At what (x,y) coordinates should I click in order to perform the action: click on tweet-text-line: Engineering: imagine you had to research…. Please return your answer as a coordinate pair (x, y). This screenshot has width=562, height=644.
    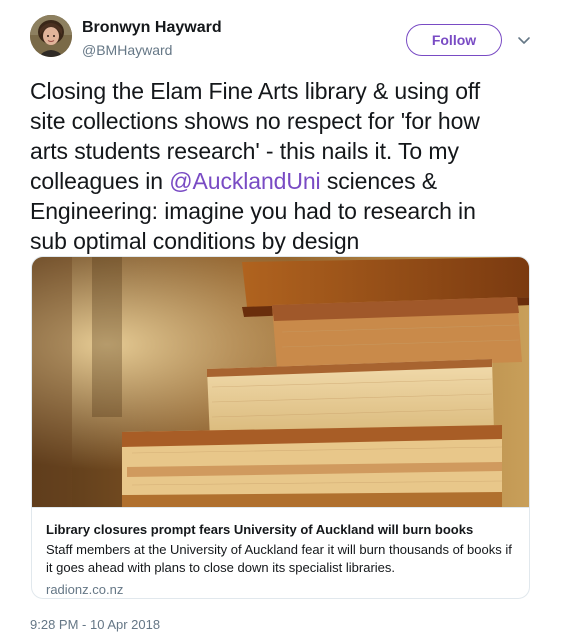
    Looking at the image, I should click on (253, 211).